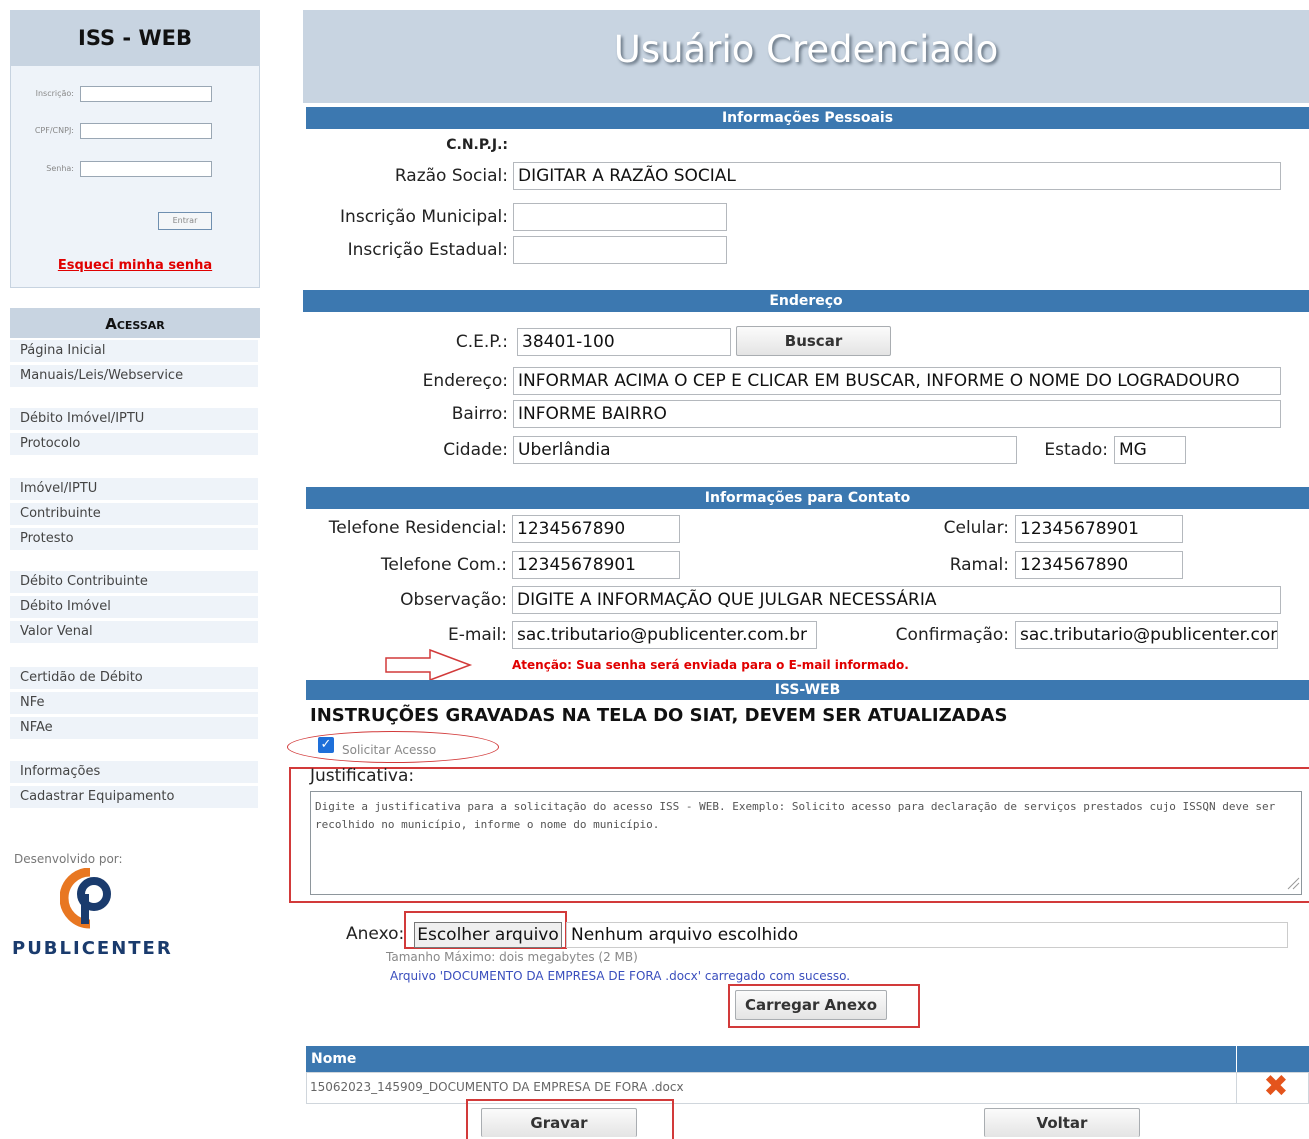 Image resolution: width=1309 pixels, height=1139 pixels. What do you see at coordinates (927, 935) in the screenshot?
I see `file-name-display: Nenhum arquivo escolhido` at bounding box center [927, 935].